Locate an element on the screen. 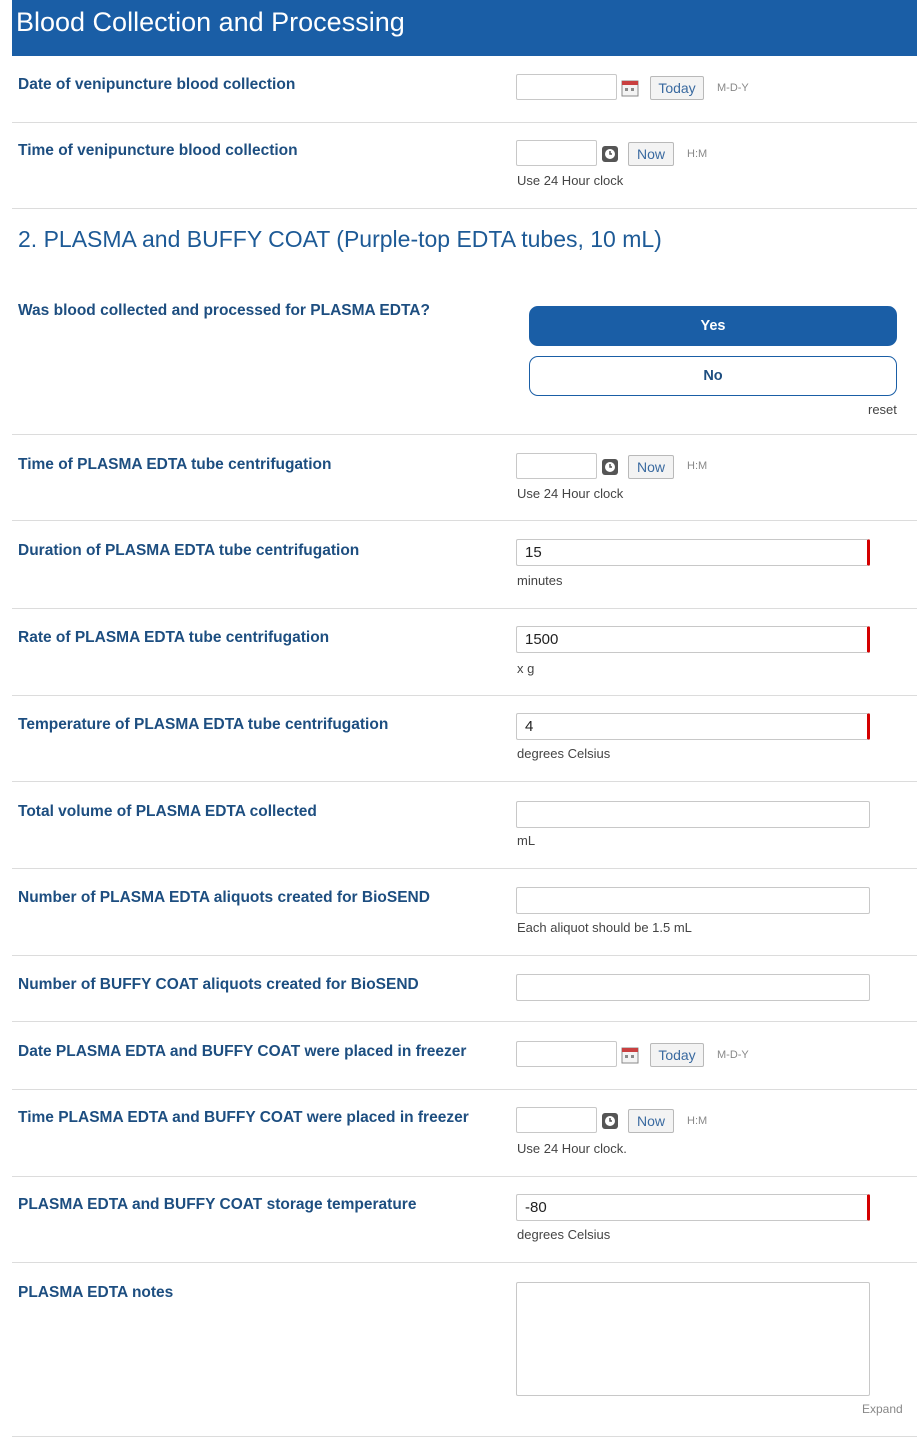  form-title: Blood Collection and Processing is located at coordinates (210, 22).